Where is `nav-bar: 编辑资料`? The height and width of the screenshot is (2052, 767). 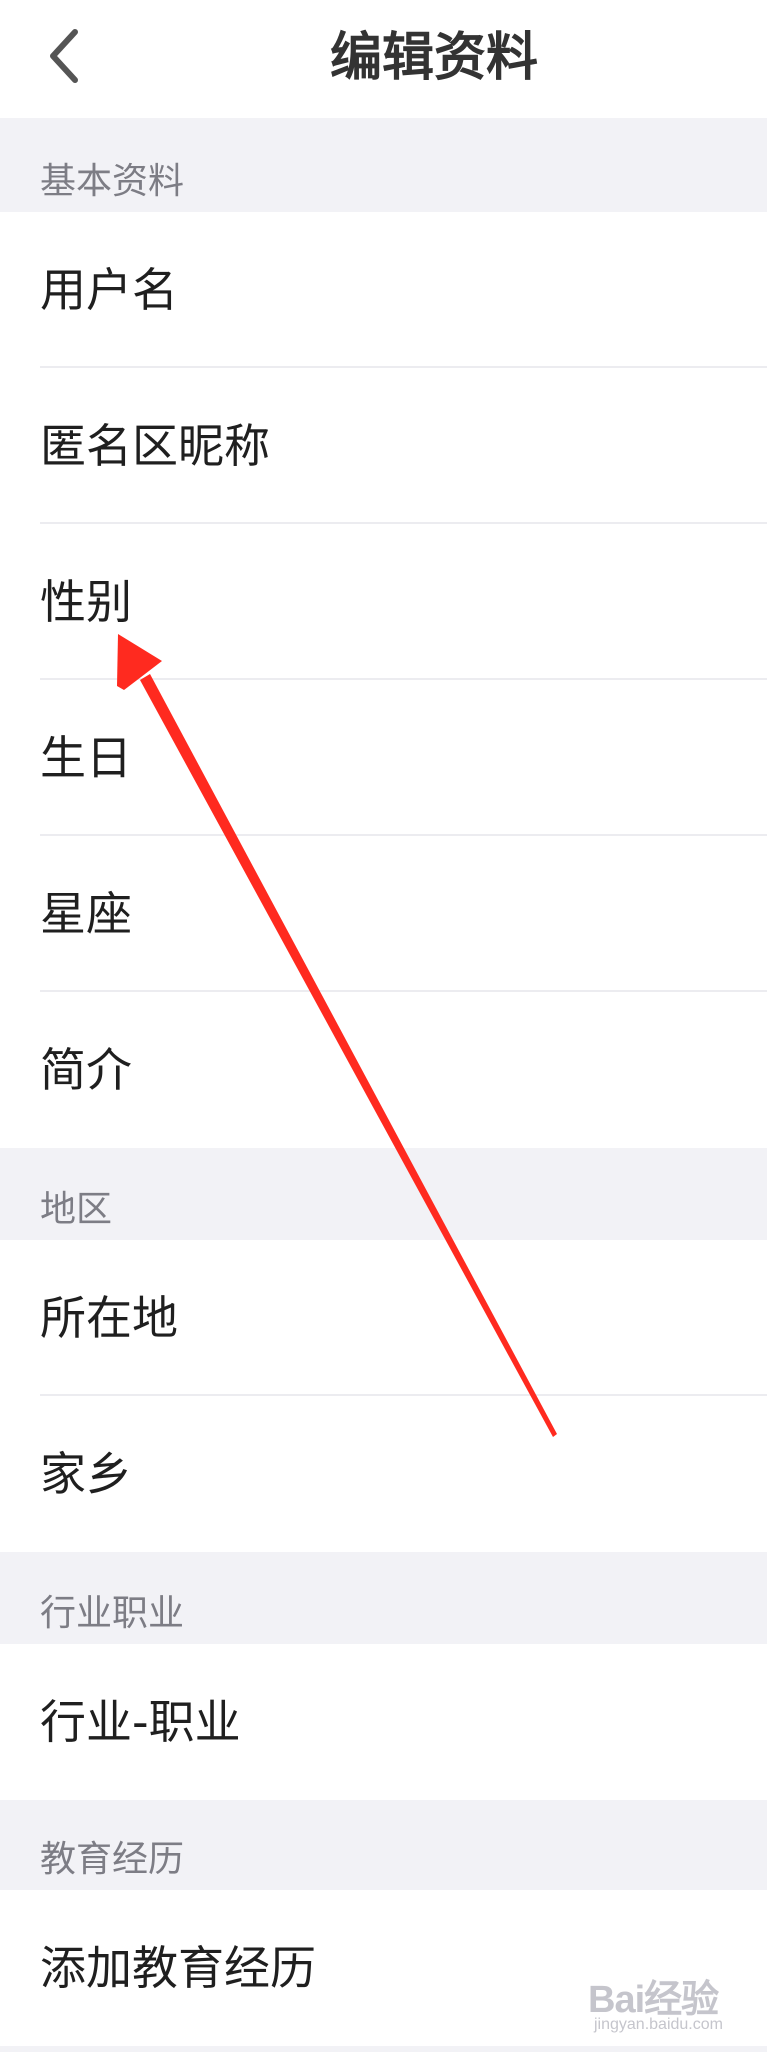
nav-bar: 编辑资料 is located at coordinates (383, 59).